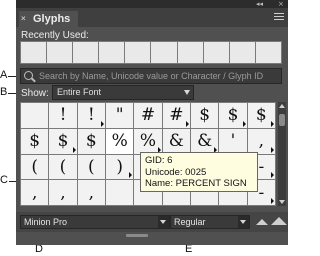 This screenshot has width=320, height=256. What do you see at coordinates (282, 106) in the screenshot?
I see `scroll-up-arrow-icon` at bounding box center [282, 106].